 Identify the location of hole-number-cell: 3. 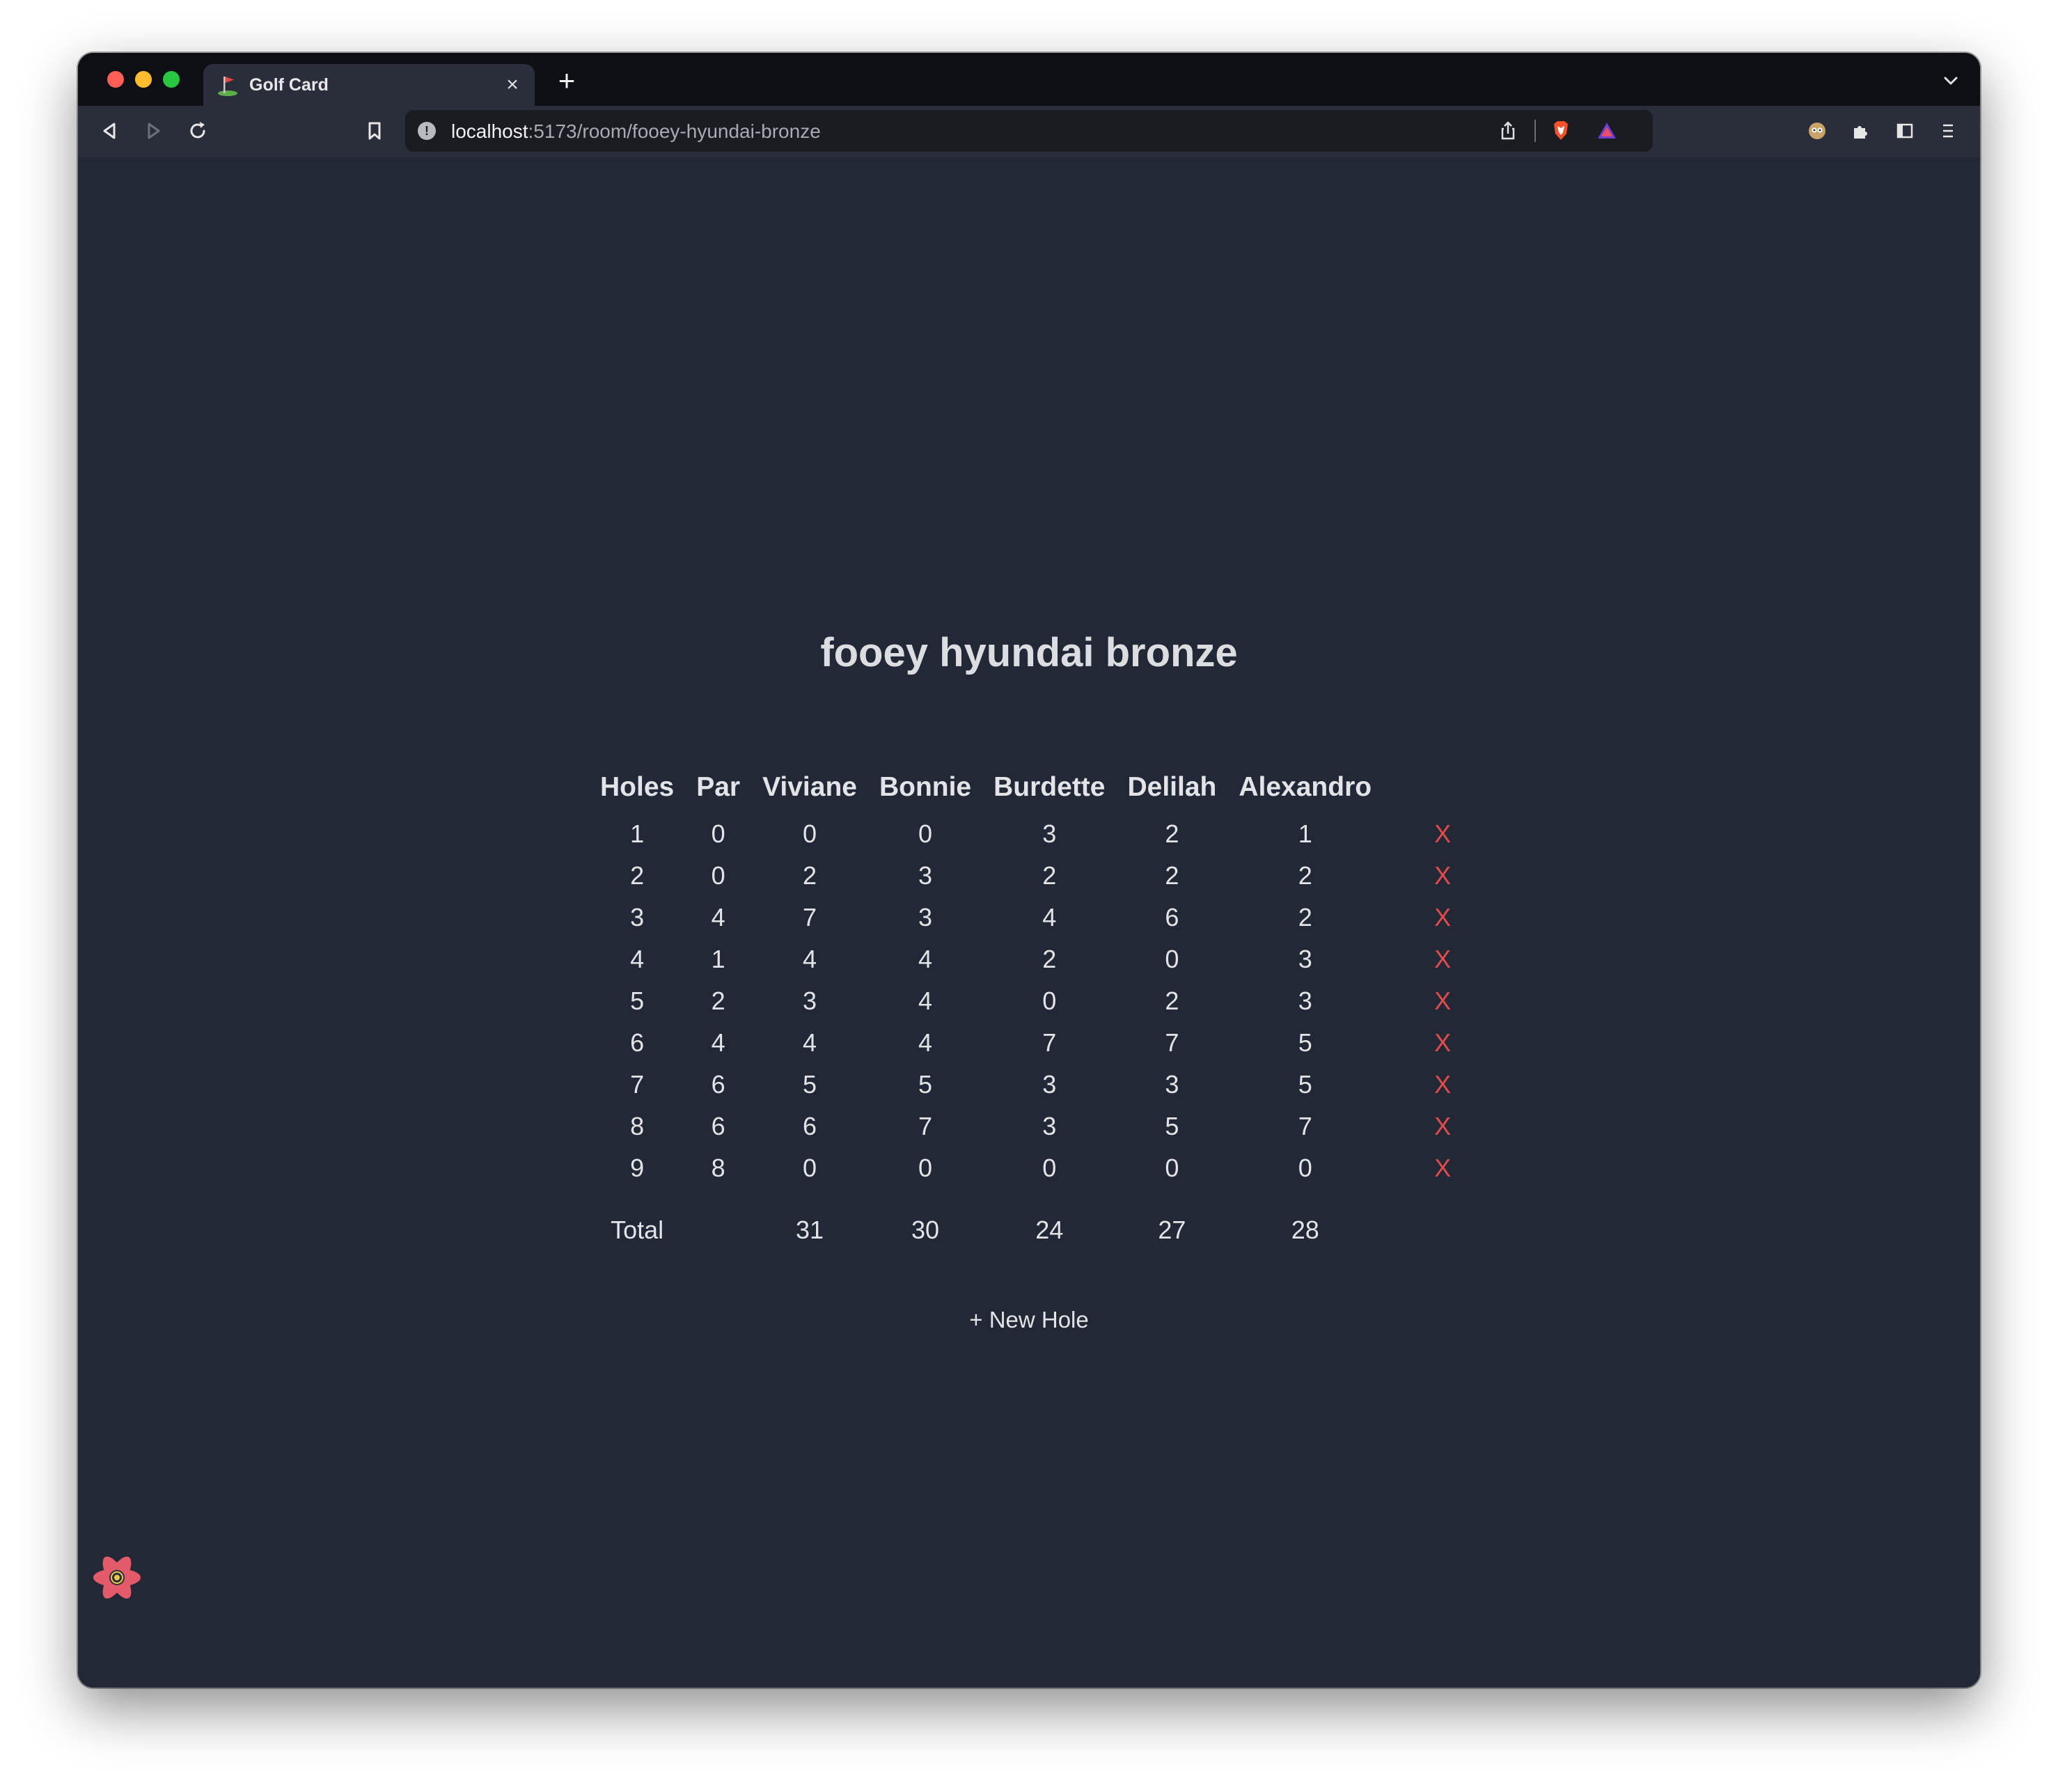
(637, 917).